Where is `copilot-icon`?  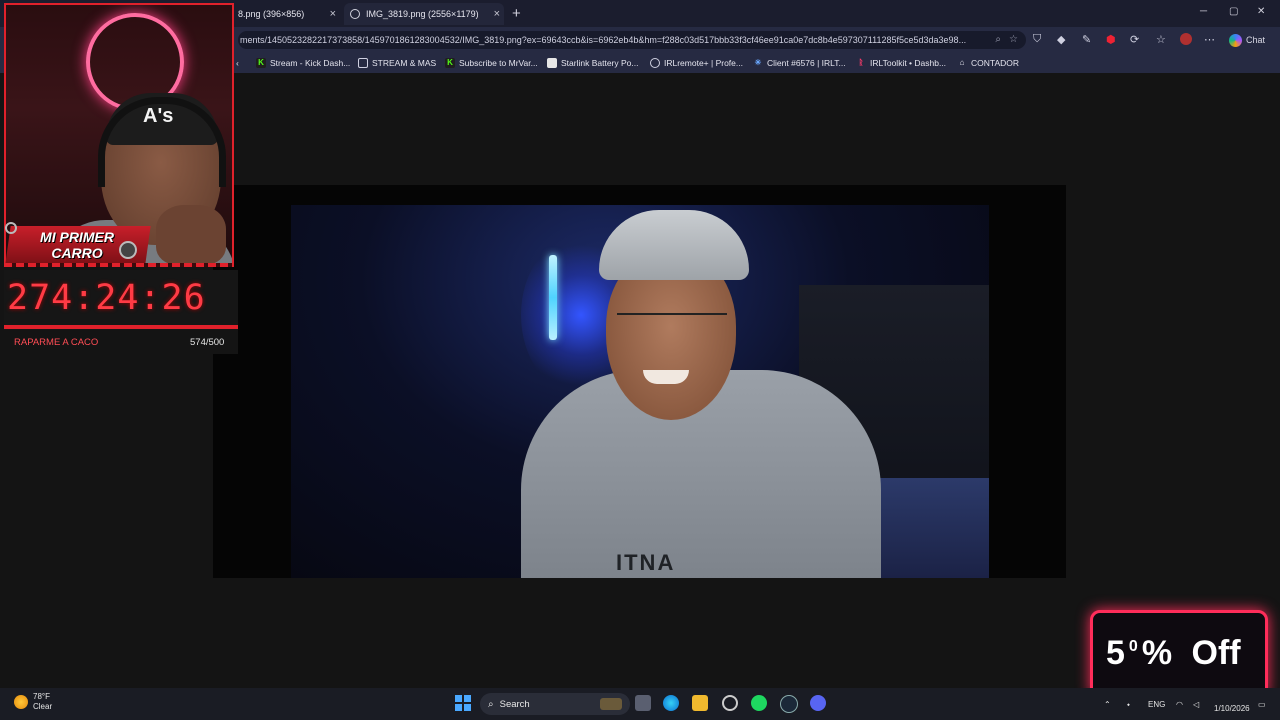
copilot-icon is located at coordinates (1235, 40).